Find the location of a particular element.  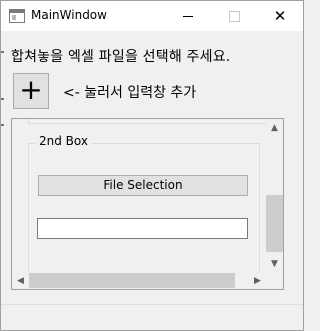

status-separator is located at coordinates (152, 304).